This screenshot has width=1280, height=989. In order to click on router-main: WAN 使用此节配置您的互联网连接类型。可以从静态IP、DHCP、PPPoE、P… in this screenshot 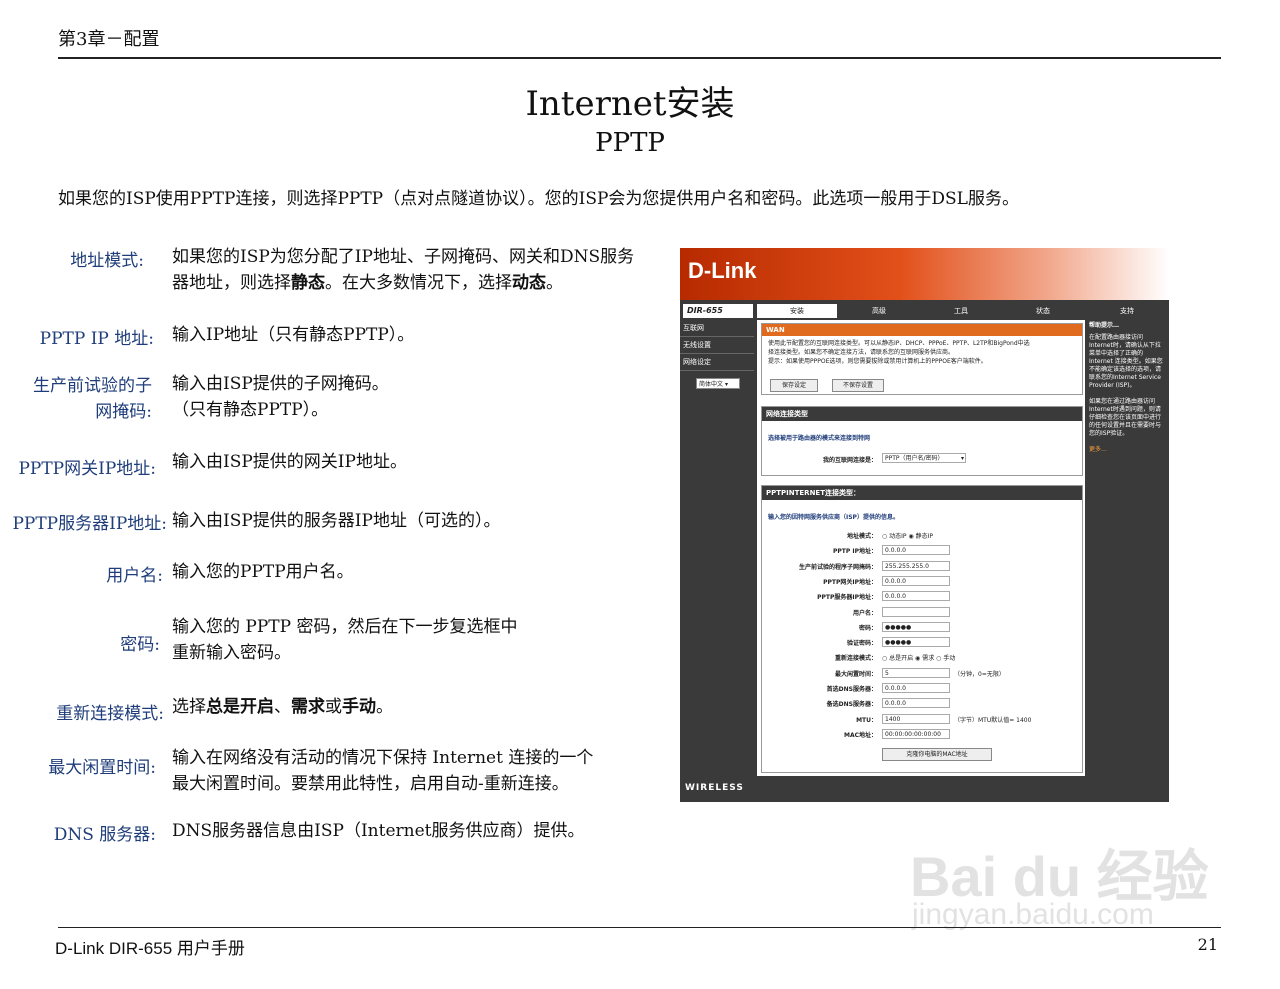, I will do `click(921, 548)`.